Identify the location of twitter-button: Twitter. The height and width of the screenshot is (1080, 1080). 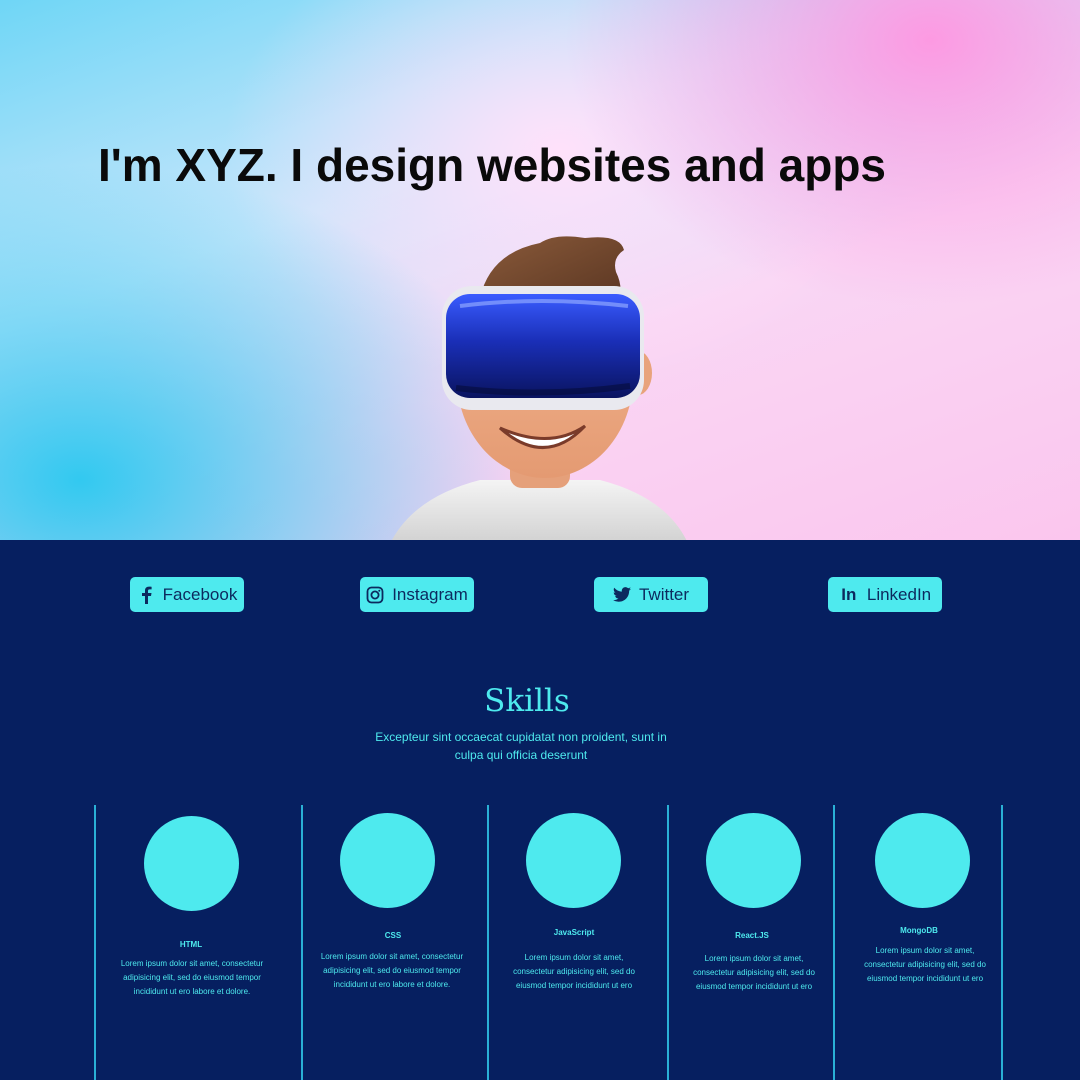
(651, 594).